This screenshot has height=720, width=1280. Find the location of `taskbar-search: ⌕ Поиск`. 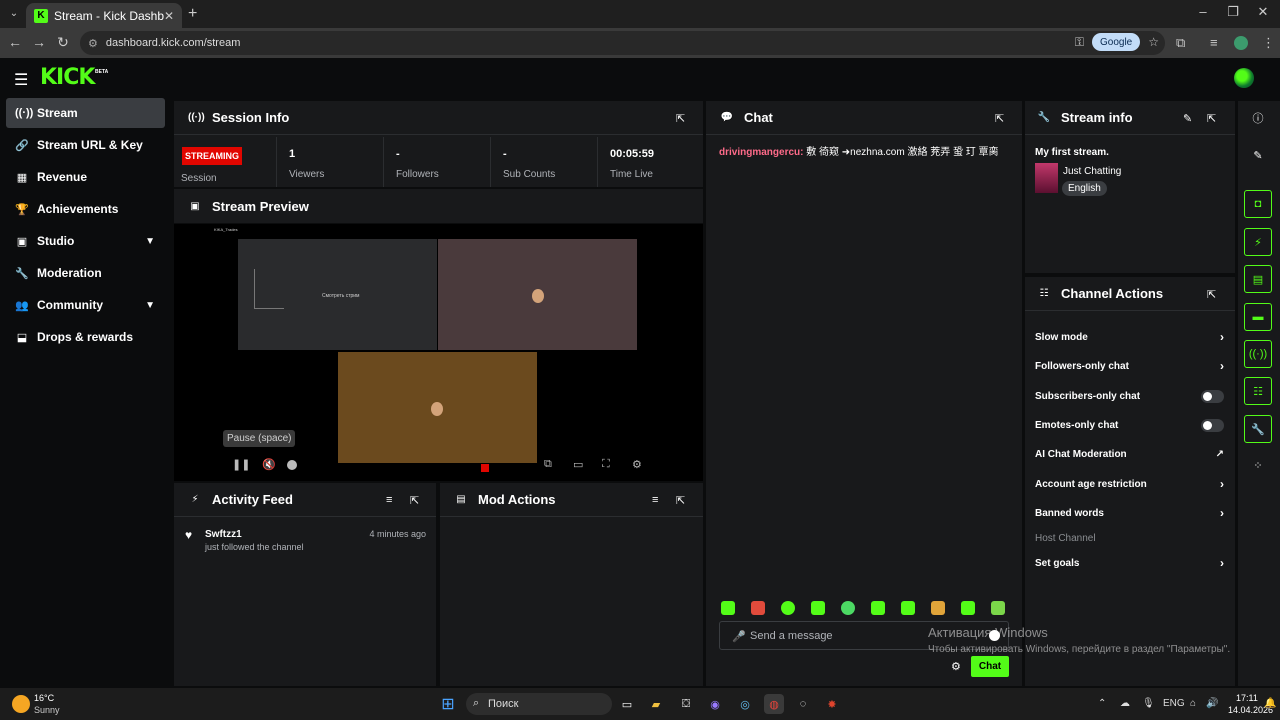

taskbar-search: ⌕ Поиск is located at coordinates (539, 704).